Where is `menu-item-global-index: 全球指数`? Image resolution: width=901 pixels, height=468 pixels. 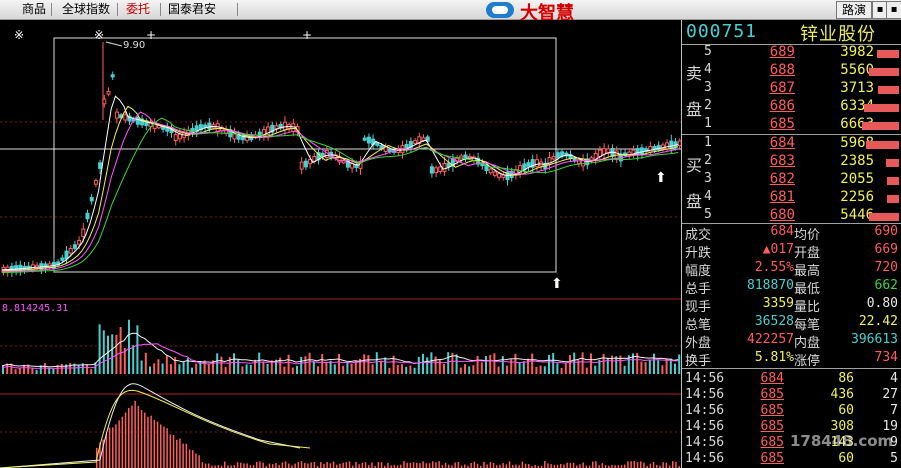
menu-item-global-index: 全球指数 is located at coordinates (86, 9).